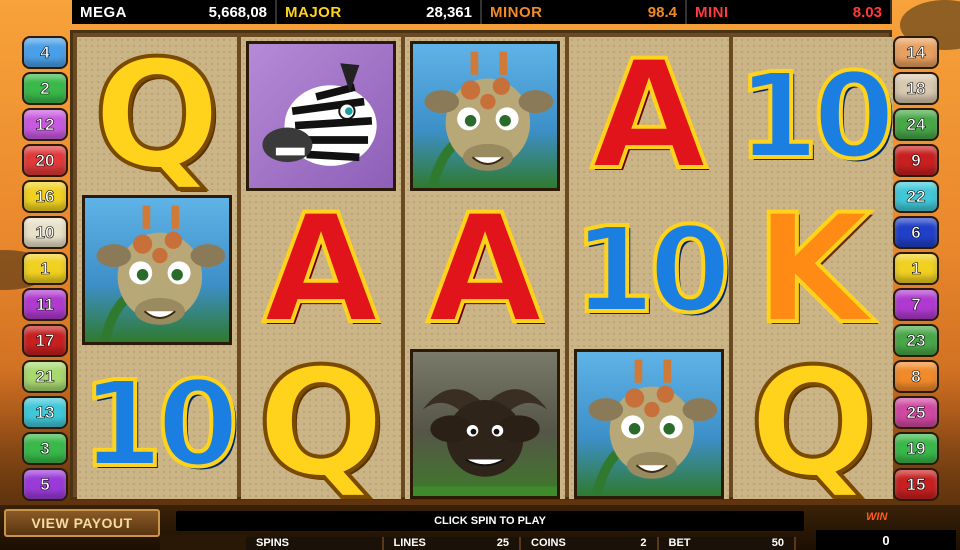  What do you see at coordinates (273, 543) in the screenshot?
I see `spins-label: SPINS` at bounding box center [273, 543].